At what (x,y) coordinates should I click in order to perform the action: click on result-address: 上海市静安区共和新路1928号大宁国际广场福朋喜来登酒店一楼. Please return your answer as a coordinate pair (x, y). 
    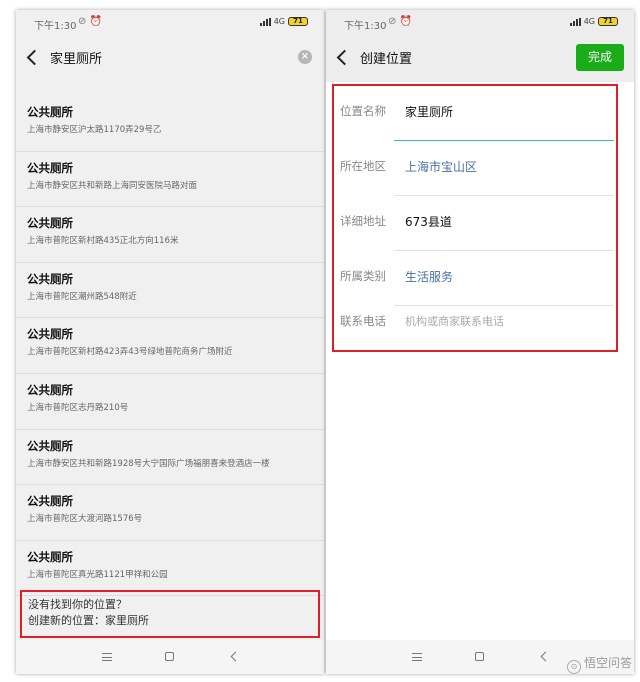
    Looking at the image, I should click on (148, 463).